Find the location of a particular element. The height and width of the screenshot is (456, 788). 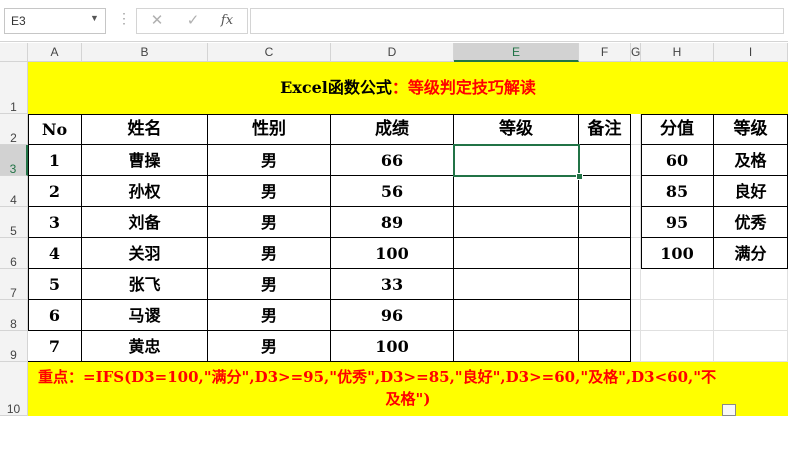

column-header-c: C is located at coordinates (269, 52).